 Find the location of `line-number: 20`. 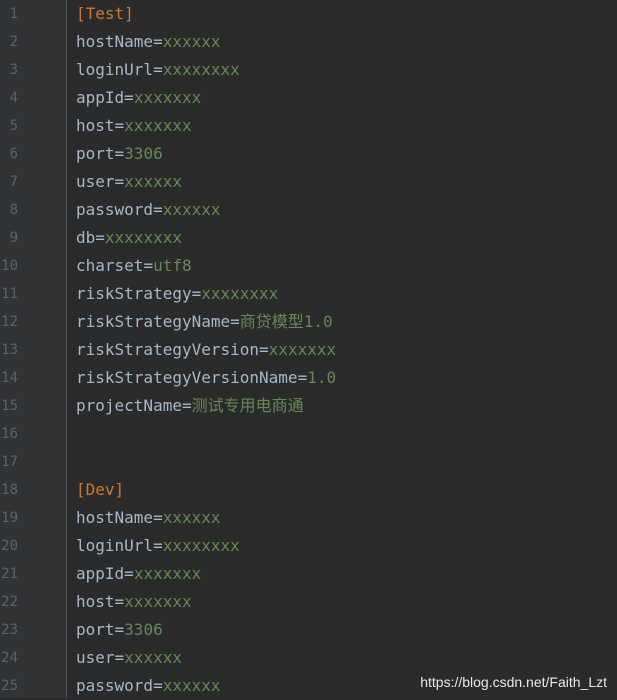

line-number: 20 is located at coordinates (9, 546).